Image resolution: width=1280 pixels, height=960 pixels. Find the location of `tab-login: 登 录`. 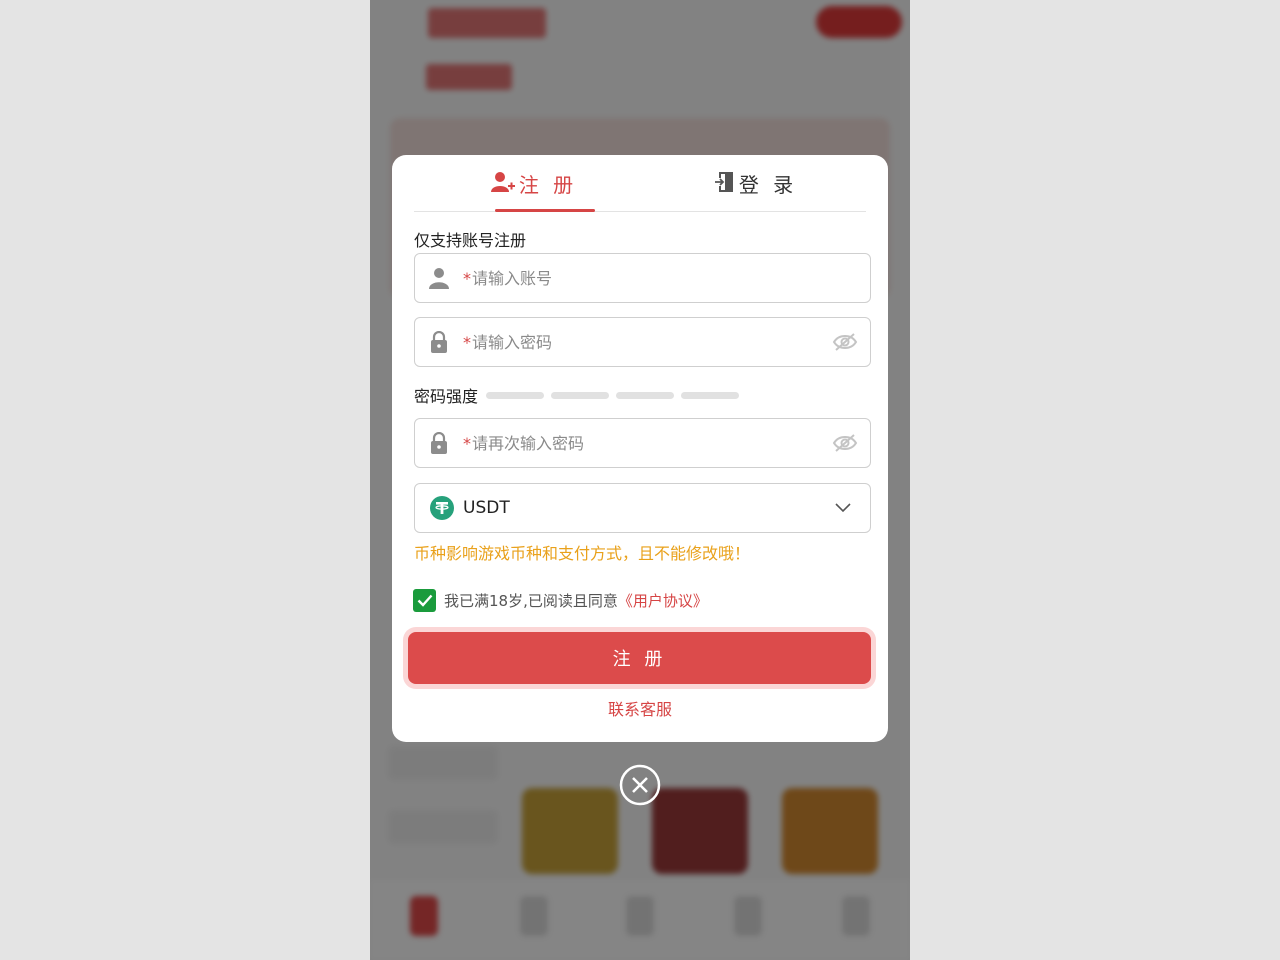

tab-login: 登 录 is located at coordinates (756, 183).